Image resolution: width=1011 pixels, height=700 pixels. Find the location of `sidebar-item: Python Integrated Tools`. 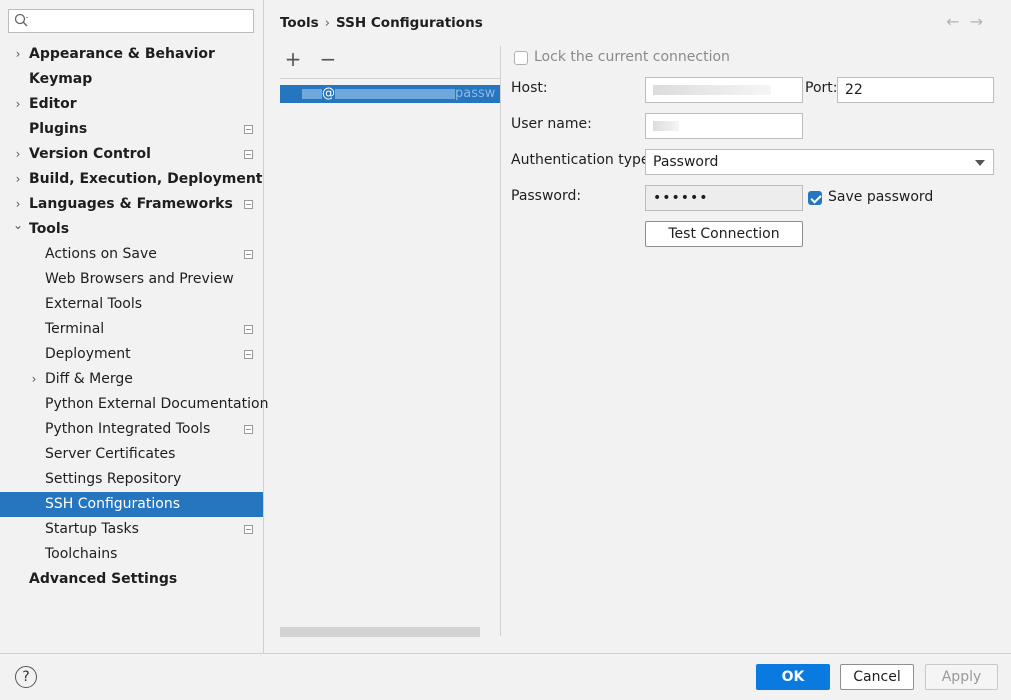

sidebar-item: Python Integrated Tools is located at coordinates (131, 429).